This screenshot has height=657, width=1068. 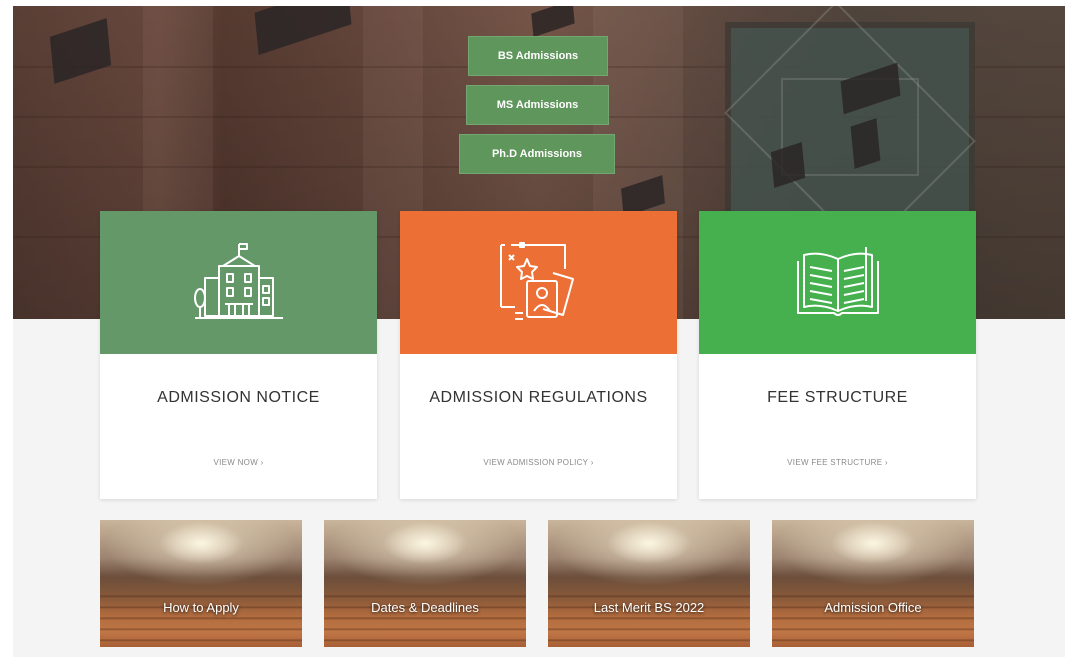 What do you see at coordinates (425, 607) in the screenshot?
I see `tile-label: Dates & Deadlines` at bounding box center [425, 607].